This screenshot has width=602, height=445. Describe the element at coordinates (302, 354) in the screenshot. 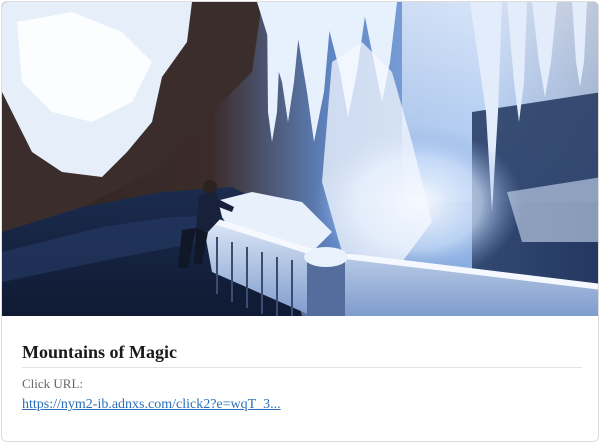

I see `ad-title: Mountains of Magic` at that location.